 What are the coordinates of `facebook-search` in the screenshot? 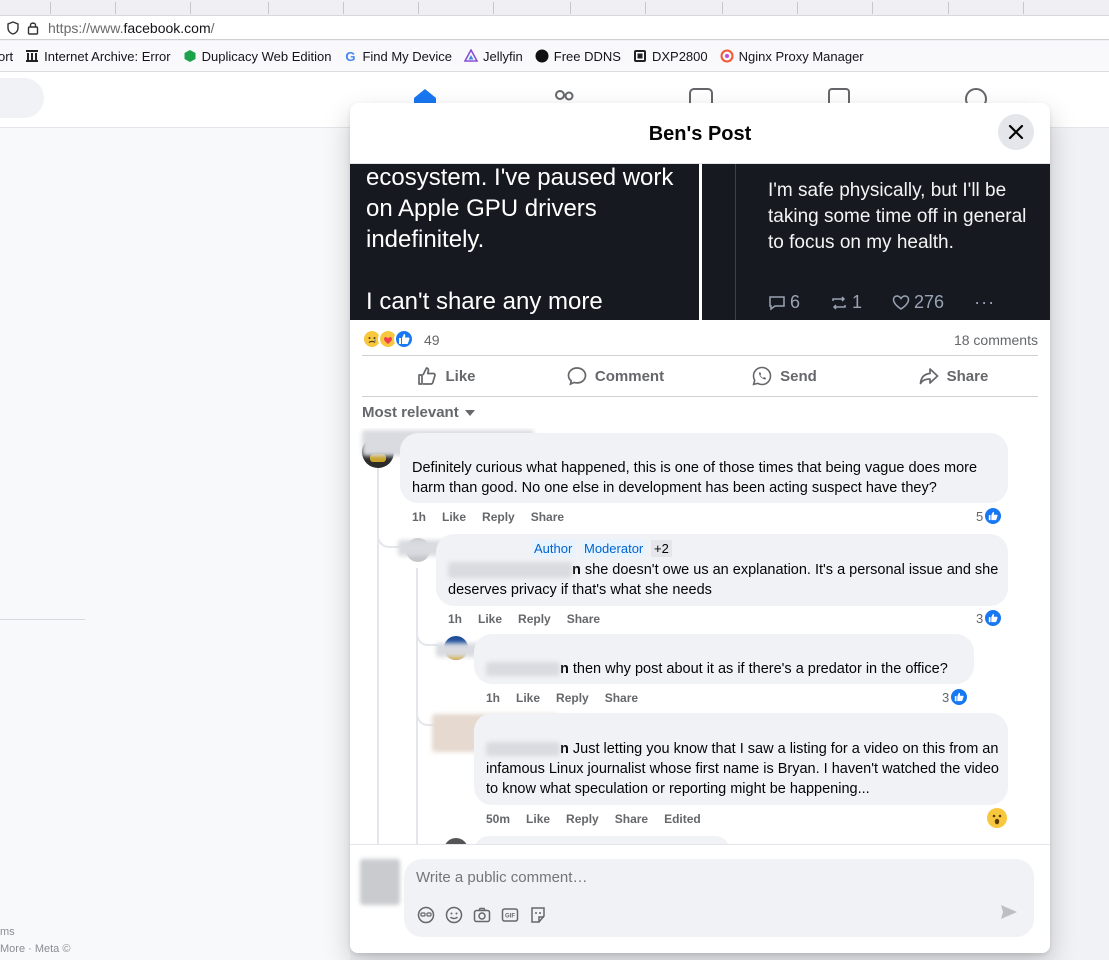 It's located at (22, 98).